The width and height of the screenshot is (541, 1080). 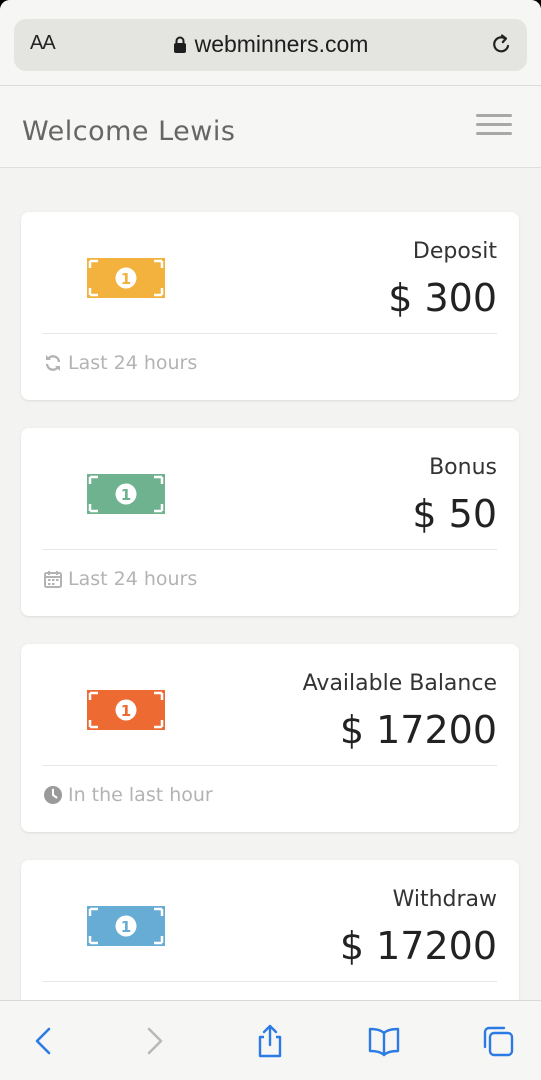 I want to click on share-icon, so click(x=270, y=1041).